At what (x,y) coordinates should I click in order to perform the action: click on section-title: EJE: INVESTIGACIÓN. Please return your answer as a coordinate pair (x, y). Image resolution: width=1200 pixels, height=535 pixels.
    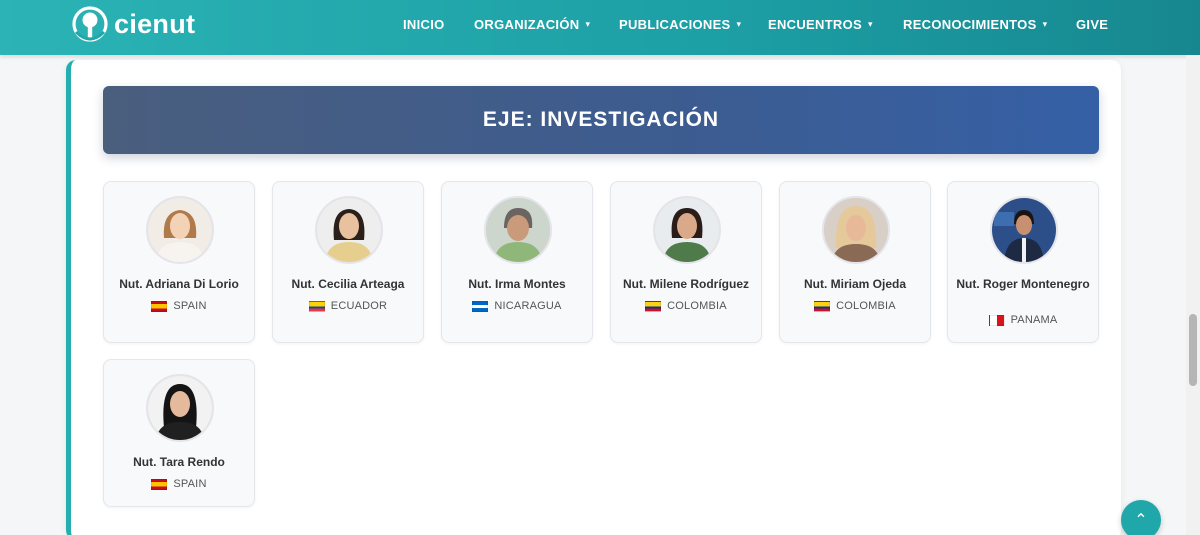
    Looking at the image, I should click on (601, 119).